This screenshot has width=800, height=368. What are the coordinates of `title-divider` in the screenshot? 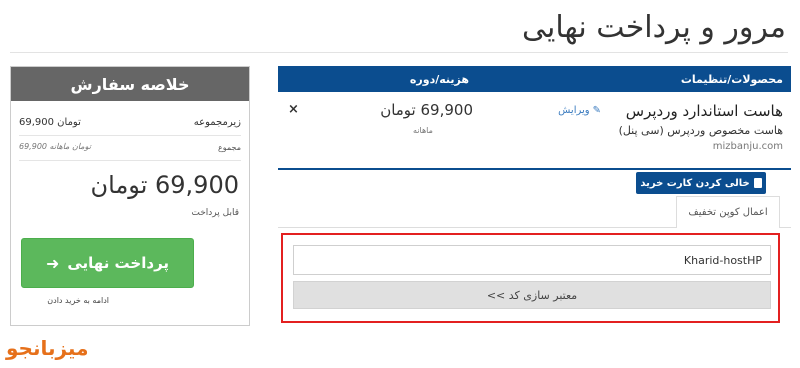 It's located at (399, 52).